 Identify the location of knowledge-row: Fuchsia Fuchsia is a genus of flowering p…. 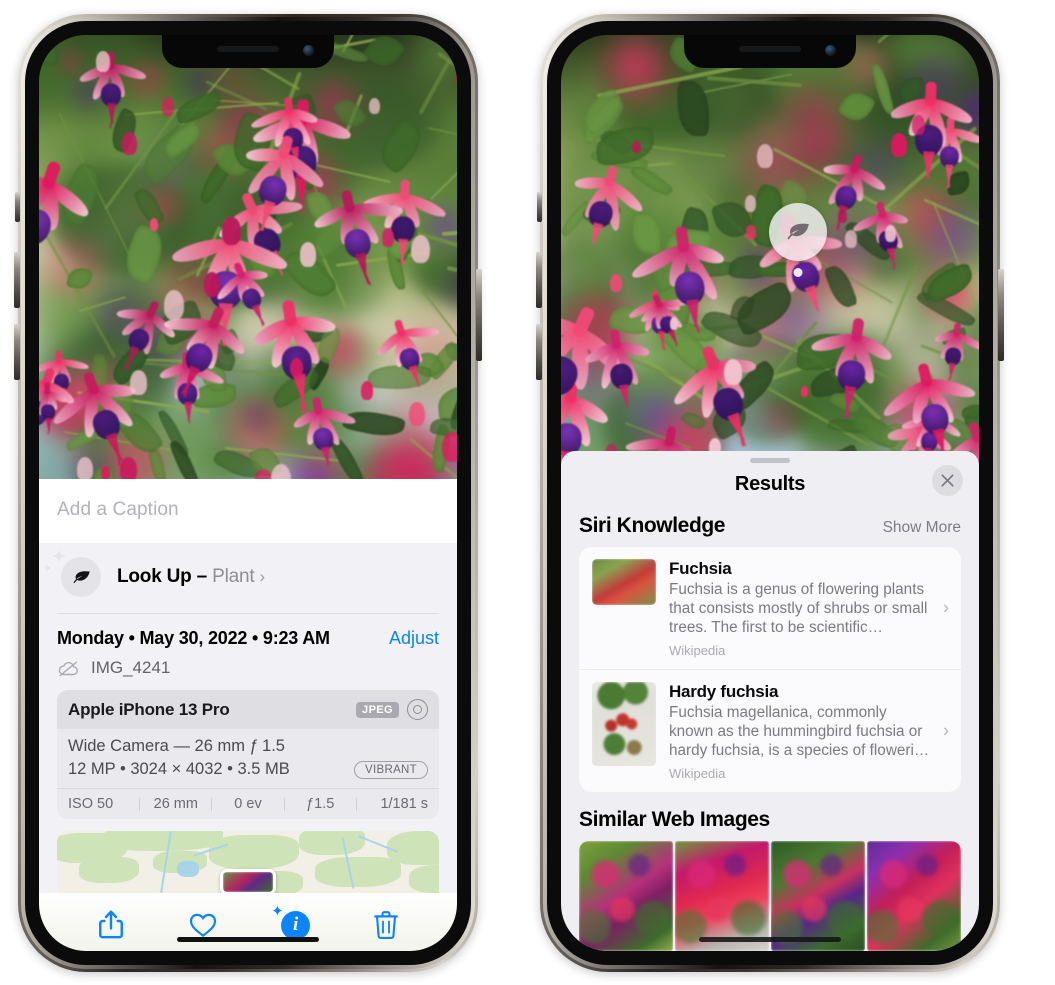
(770, 608).